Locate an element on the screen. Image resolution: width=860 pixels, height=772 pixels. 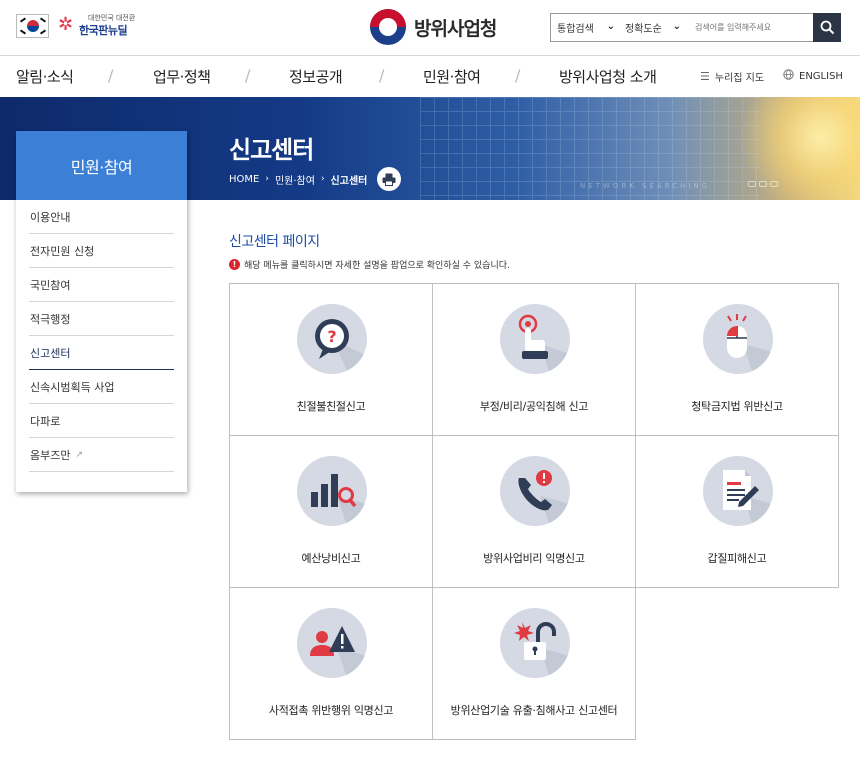
mouse-alert-icon is located at coordinates (738, 339).